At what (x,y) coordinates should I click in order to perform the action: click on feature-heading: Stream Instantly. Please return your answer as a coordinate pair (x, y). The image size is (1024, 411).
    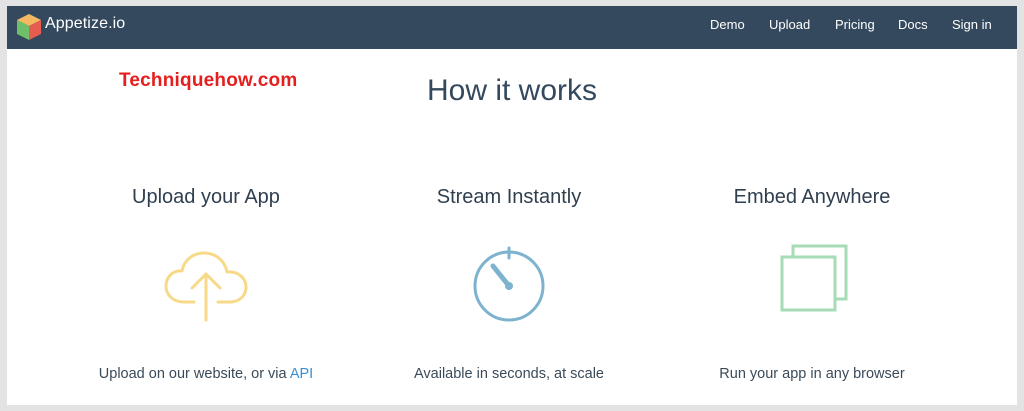
    Looking at the image, I should click on (509, 197).